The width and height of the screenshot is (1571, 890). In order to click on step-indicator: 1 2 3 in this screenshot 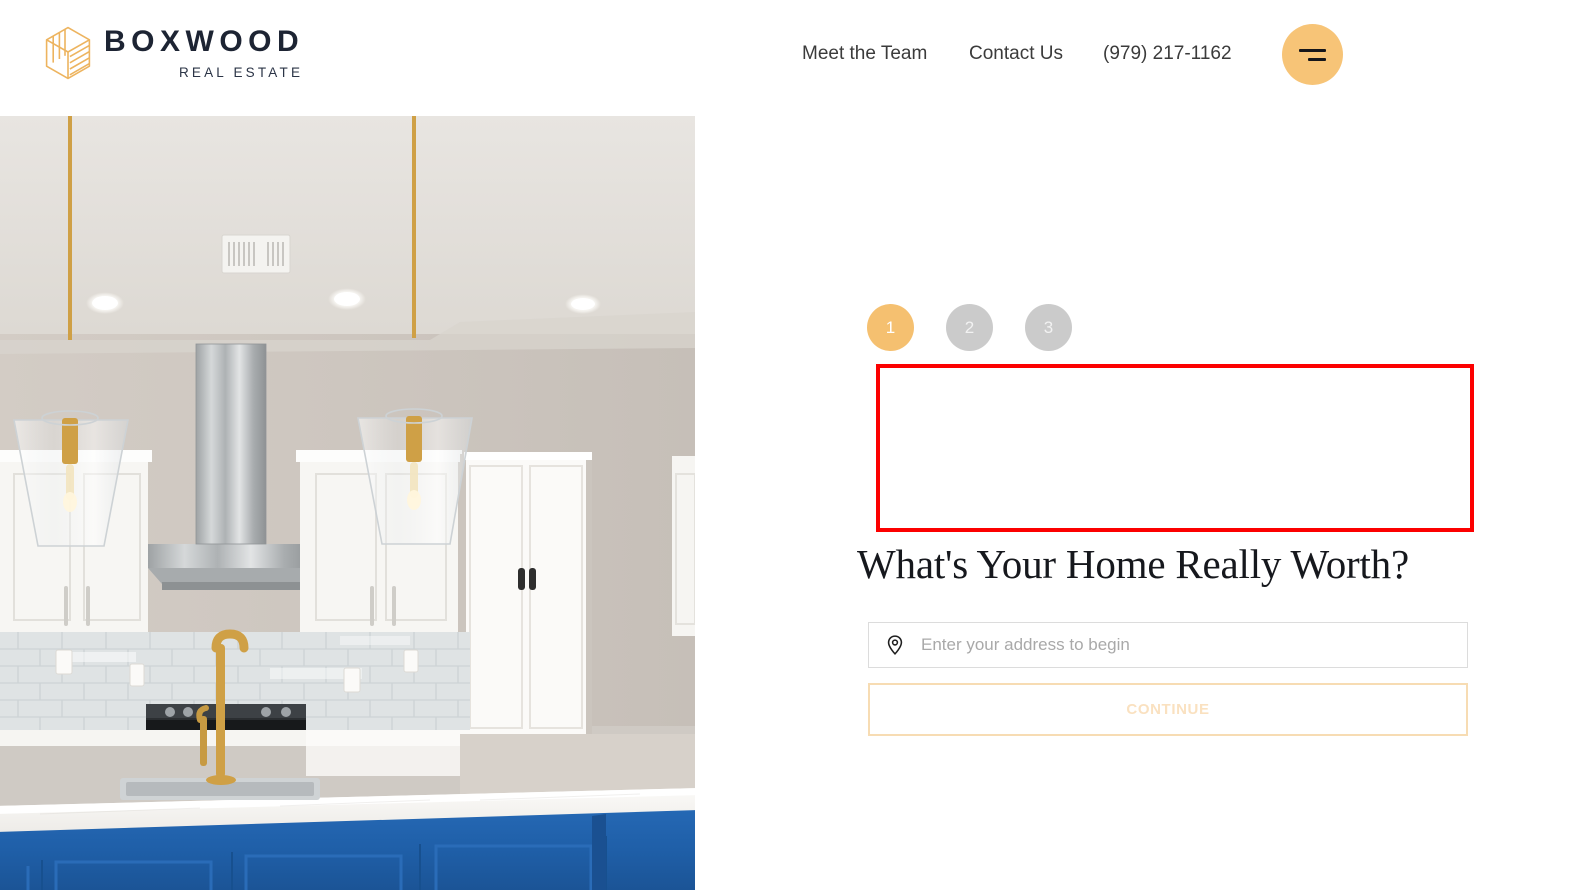, I will do `click(969, 327)`.